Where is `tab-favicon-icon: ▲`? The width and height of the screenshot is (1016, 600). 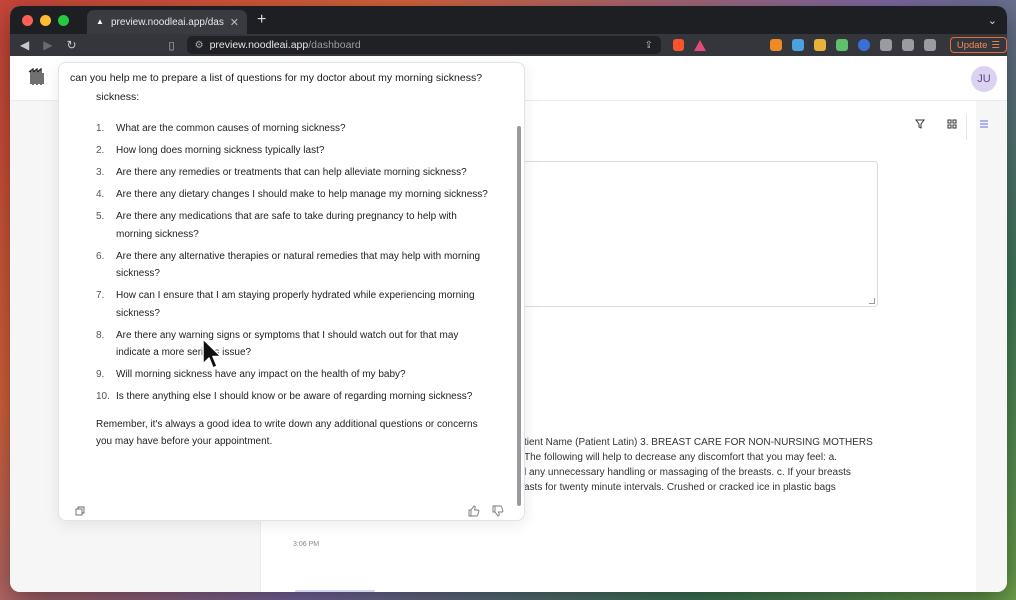
tab-favicon-icon: ▲ is located at coordinates (100, 21).